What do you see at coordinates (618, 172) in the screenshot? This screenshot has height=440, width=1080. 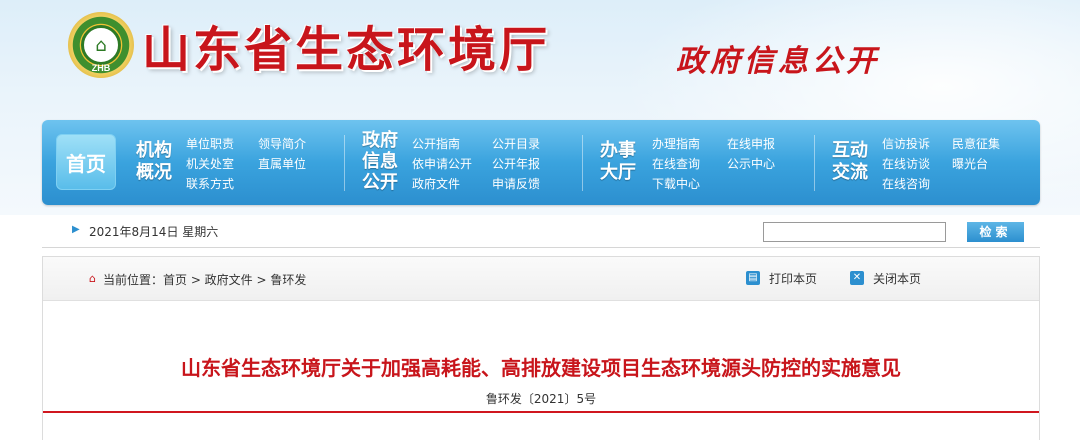 I see `nav-group-title-line: 大厅` at bounding box center [618, 172].